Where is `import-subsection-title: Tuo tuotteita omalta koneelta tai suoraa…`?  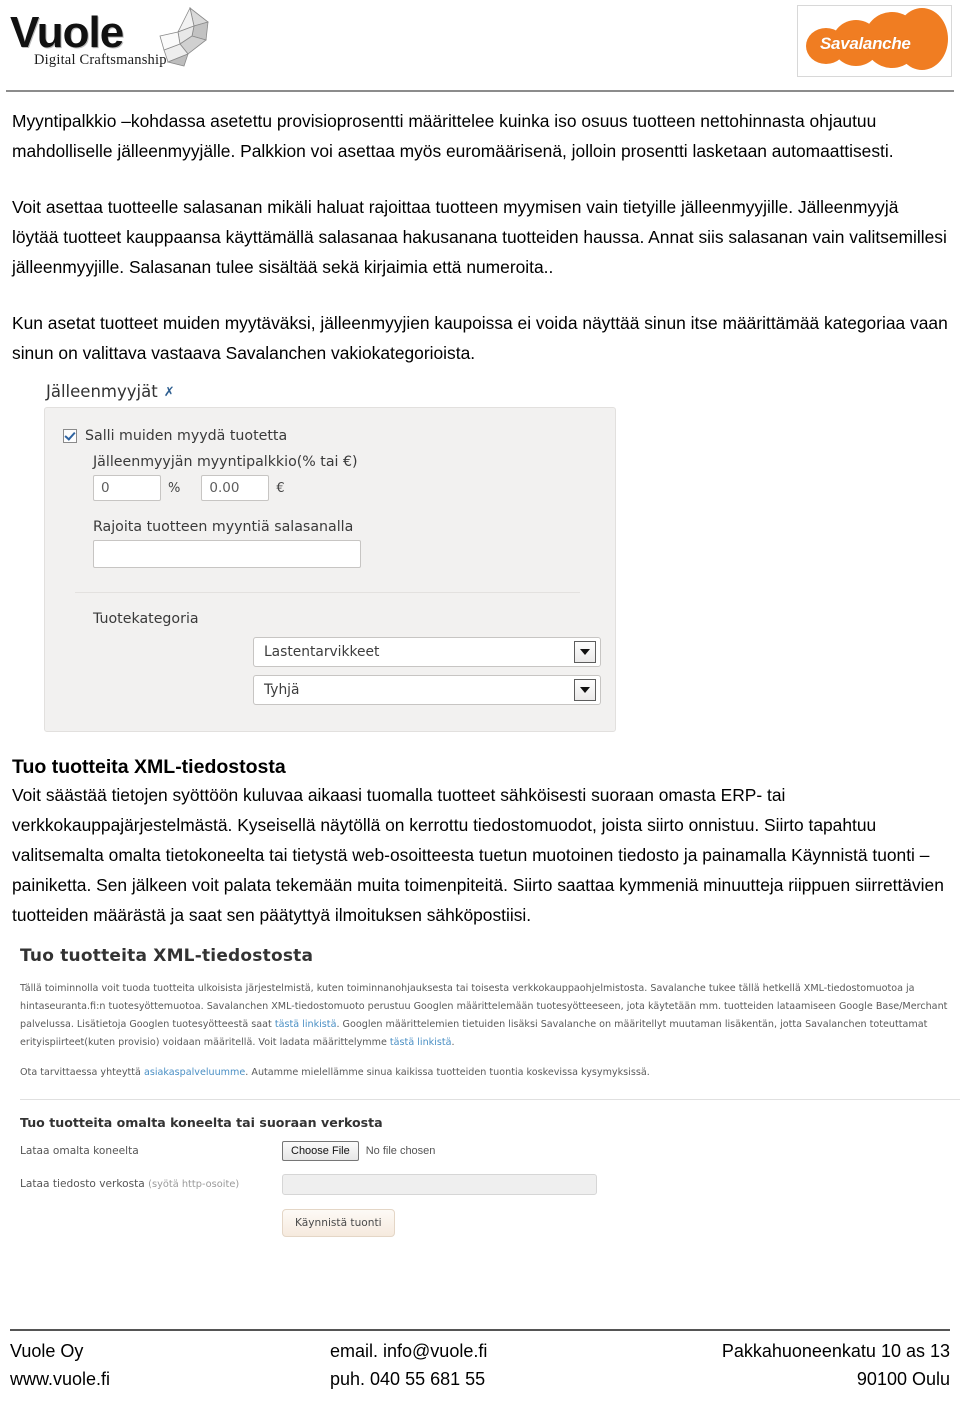 import-subsection-title: Tuo tuotteita omalta koneelta tai suoraa… is located at coordinates (201, 1122).